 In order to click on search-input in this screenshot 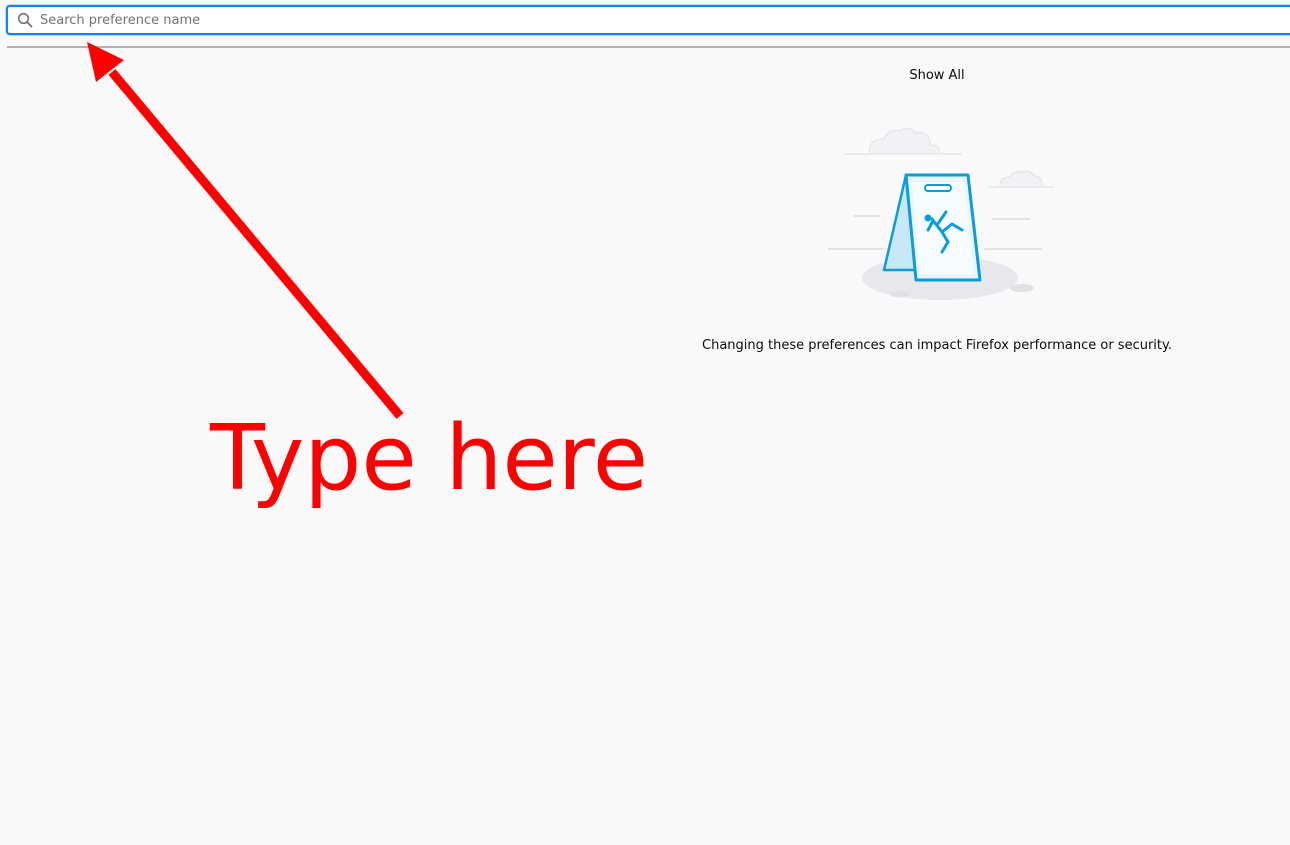, I will do `click(665, 20)`.